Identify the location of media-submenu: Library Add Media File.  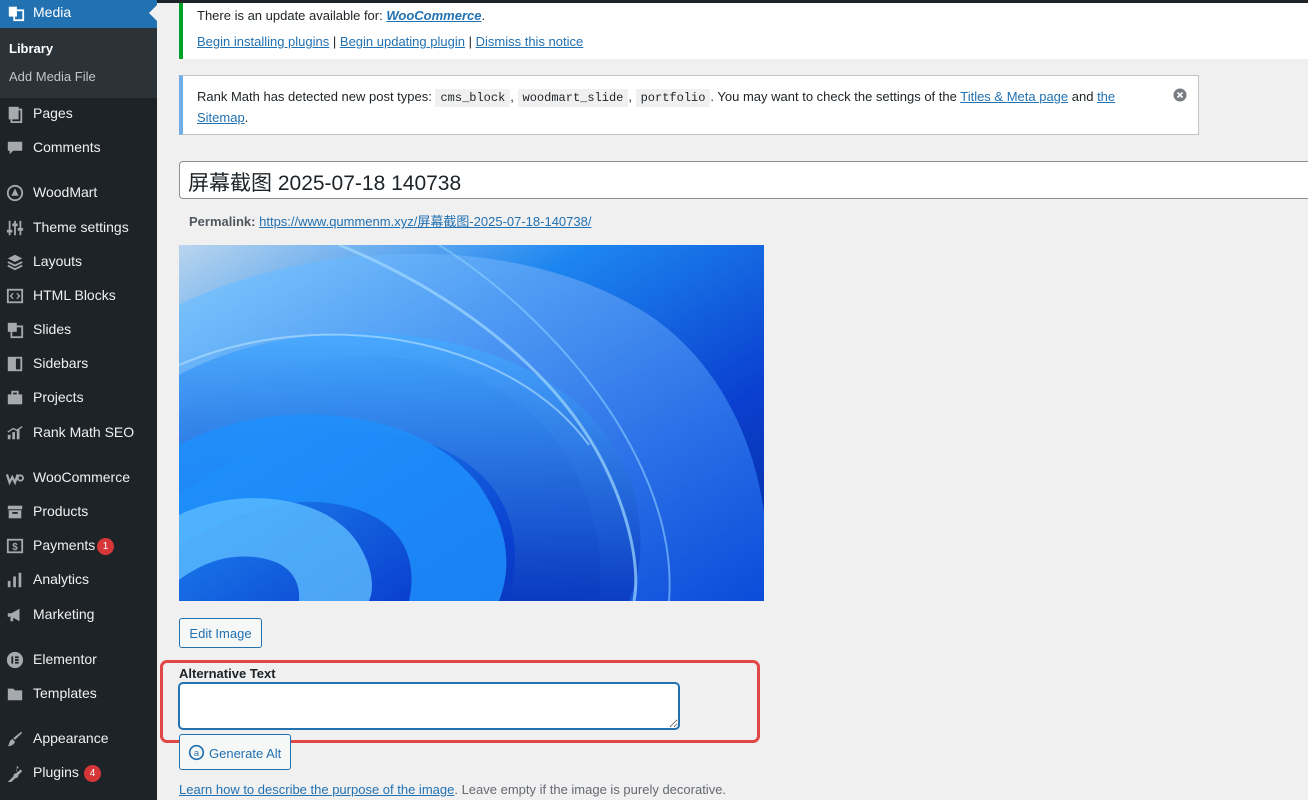
(78, 63).